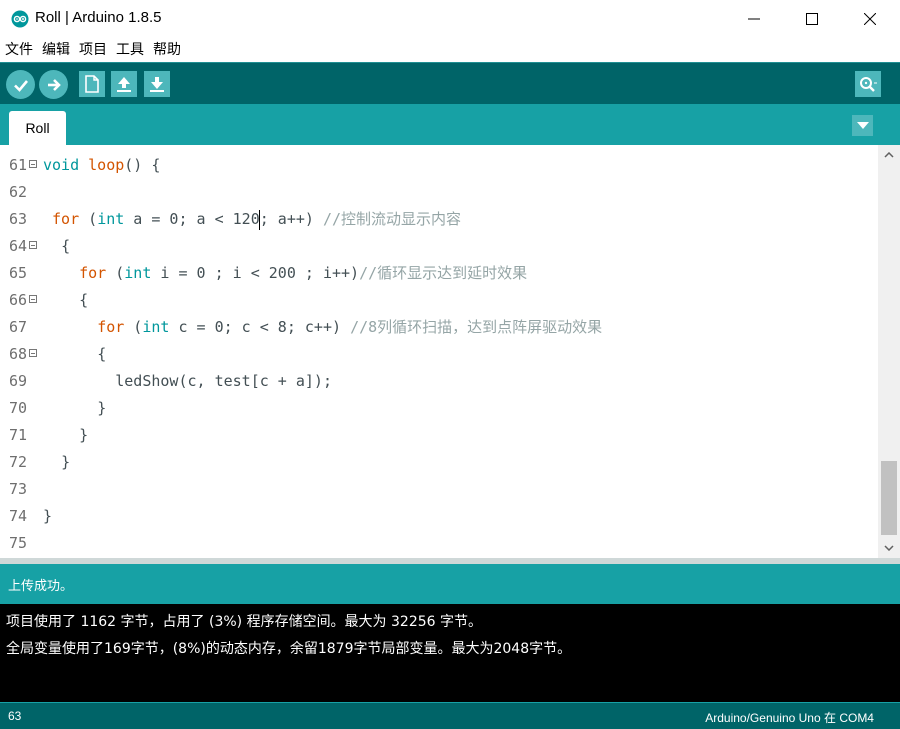  I want to click on code-line: 73, so click(439, 489).